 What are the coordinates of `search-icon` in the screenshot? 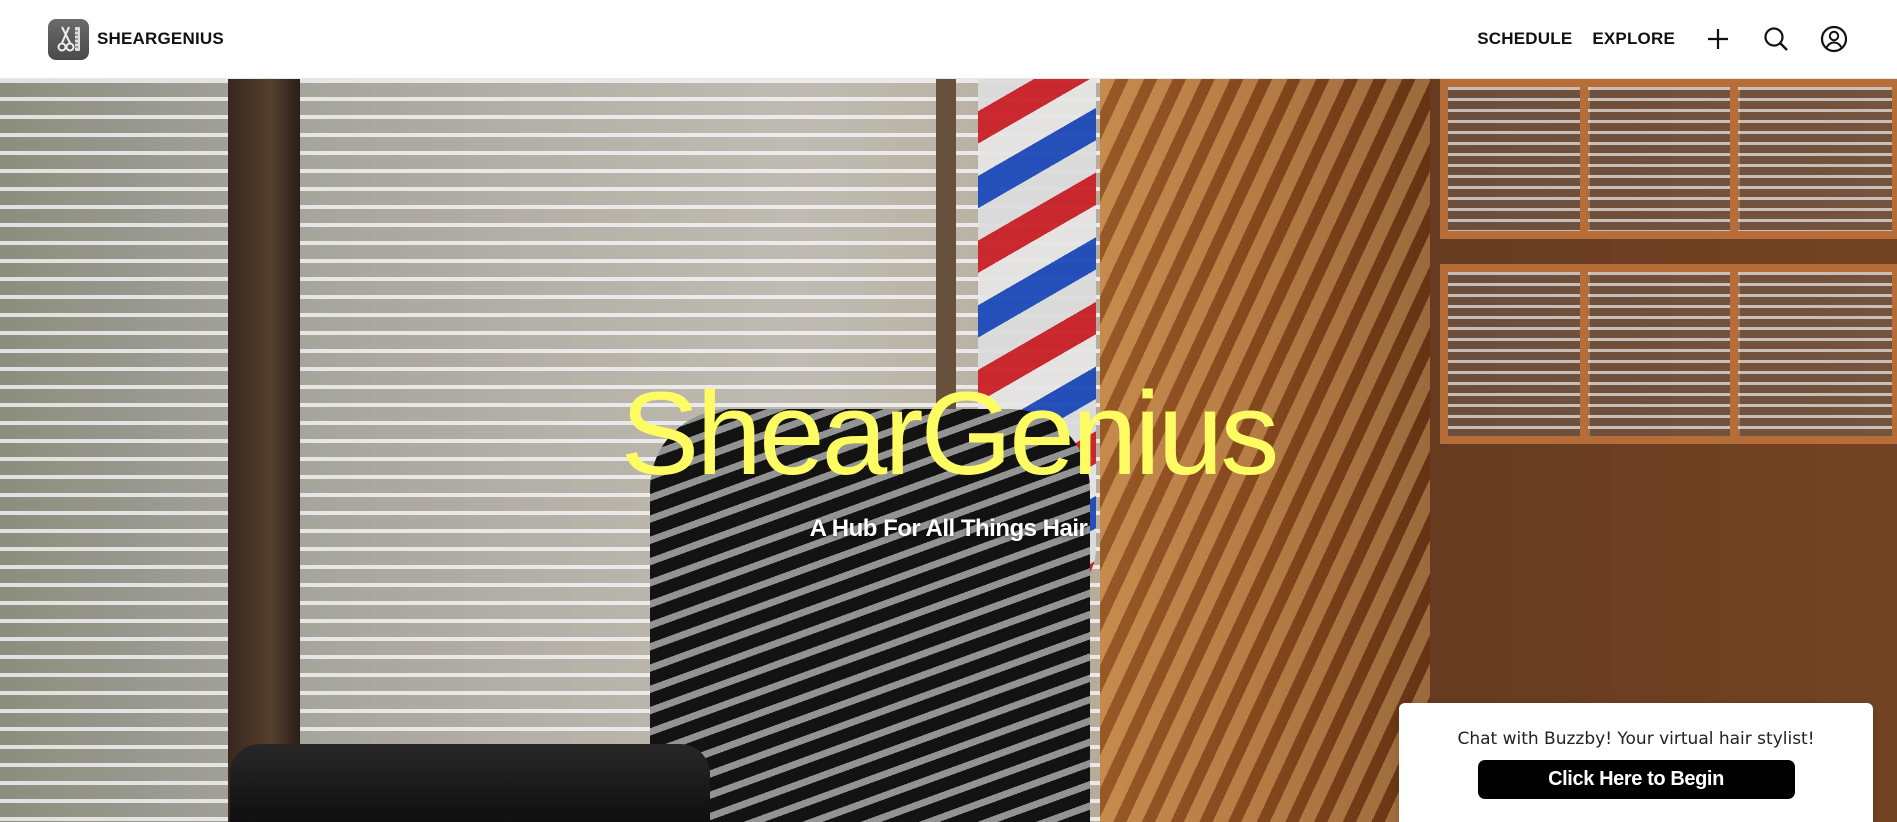 It's located at (1776, 39).